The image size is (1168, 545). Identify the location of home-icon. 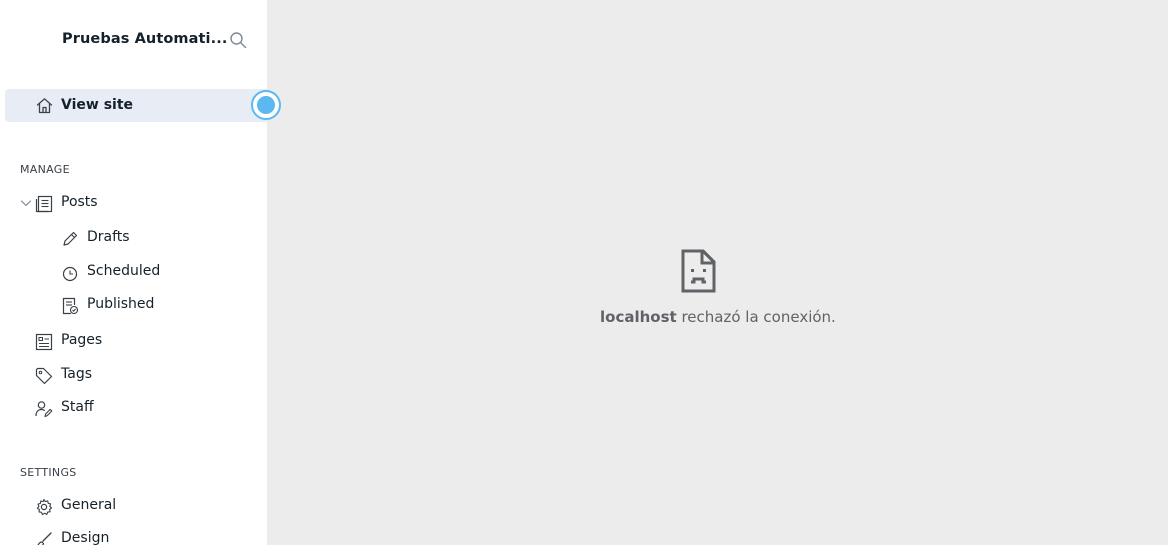
(44, 106).